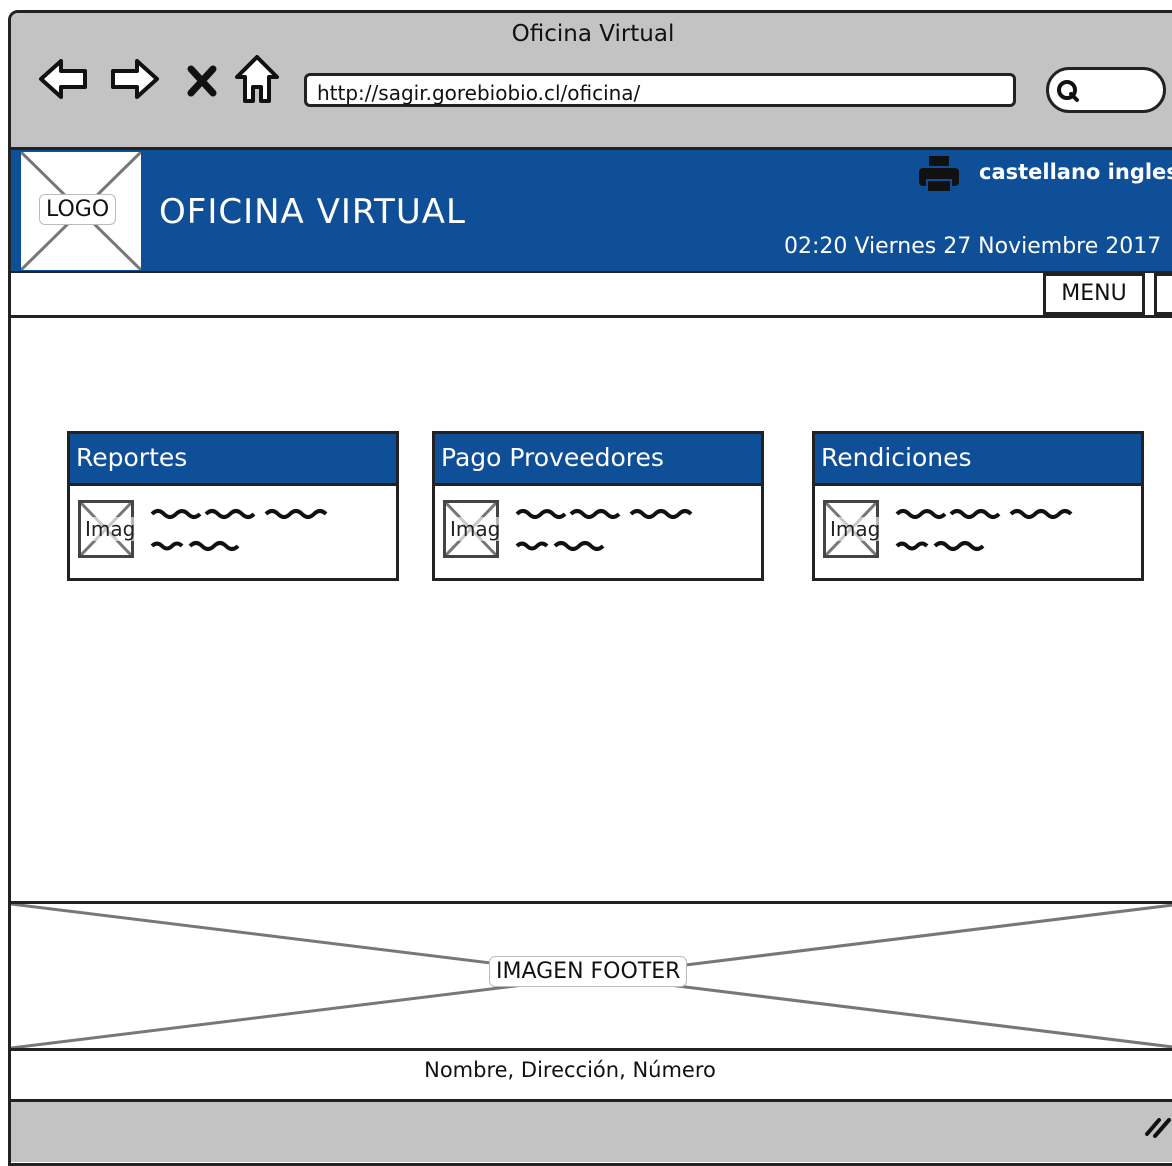 The width and height of the screenshot is (1172, 1166). I want to click on menu-bar: MENU, so click(591, 295).